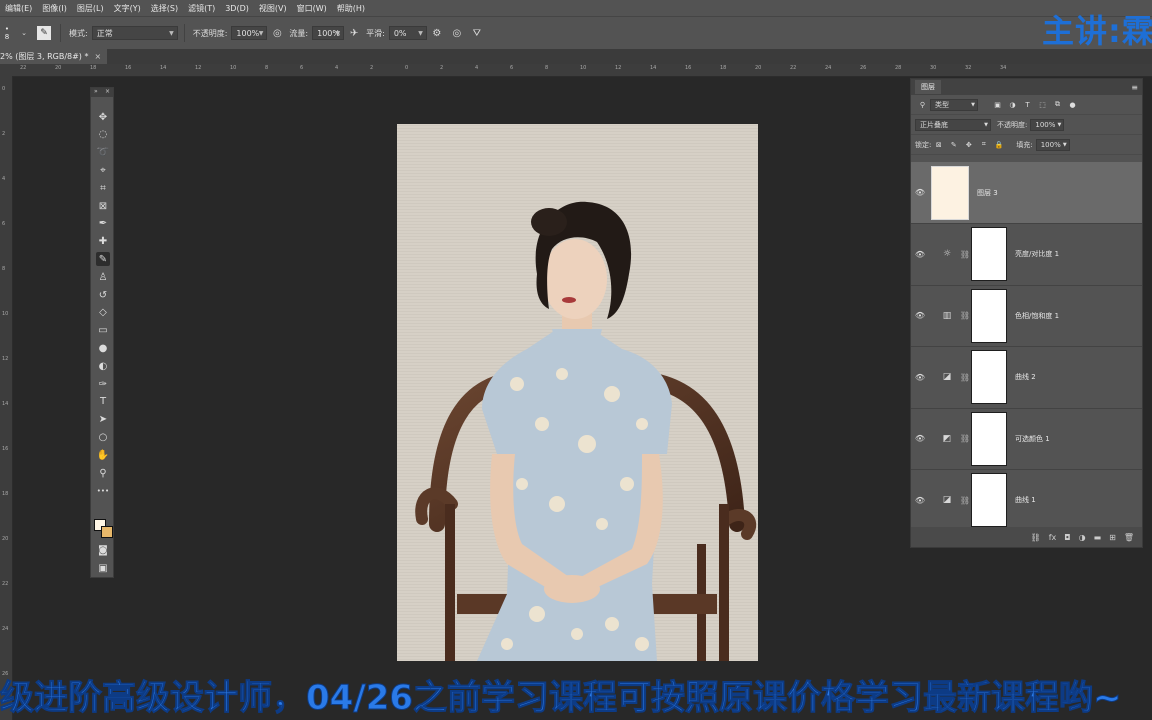 The image size is (1152, 720). Describe the element at coordinates (953, 144) in the screenshot. I see `lock-image-icon: ✎` at that location.